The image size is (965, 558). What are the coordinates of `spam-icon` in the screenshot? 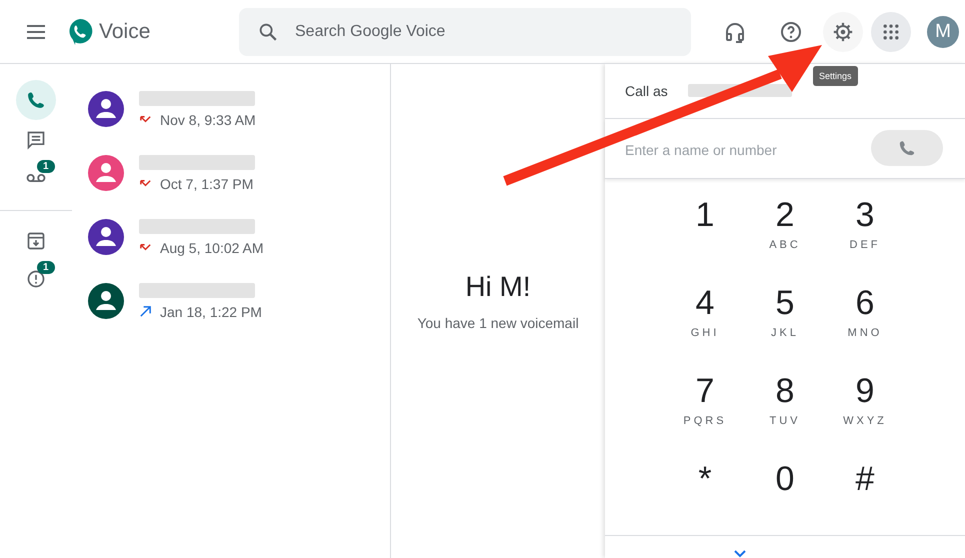 It's located at (36, 279).